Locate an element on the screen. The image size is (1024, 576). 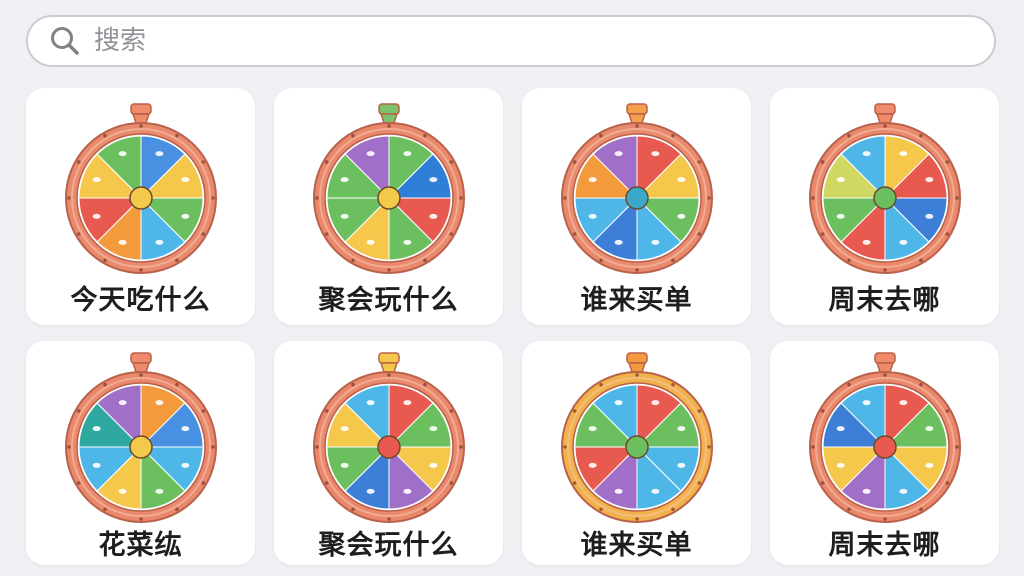
search-bar is located at coordinates (511, 41).